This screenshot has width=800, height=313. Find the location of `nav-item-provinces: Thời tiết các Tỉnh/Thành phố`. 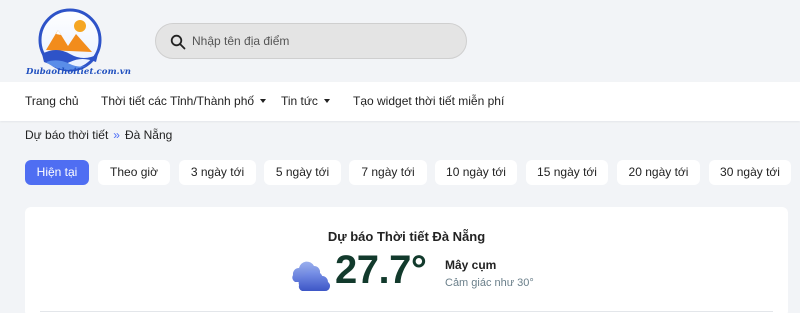

nav-item-provinces: Thời tiết các Tỉnh/Thành phố is located at coordinates (184, 101).